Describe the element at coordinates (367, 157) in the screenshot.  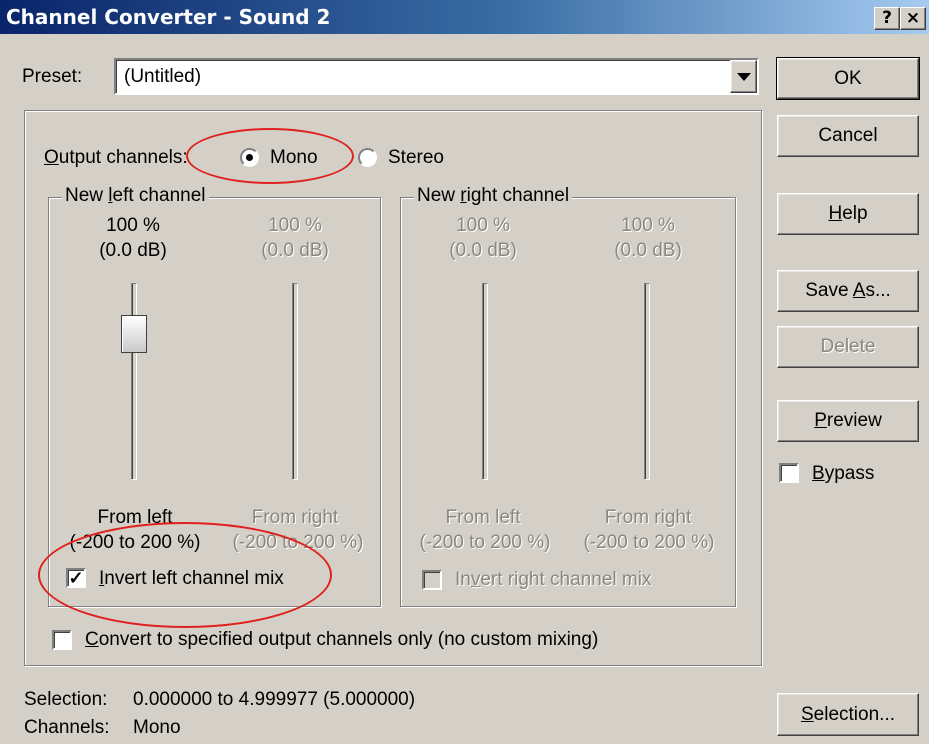
I see `stereo-radio` at that location.